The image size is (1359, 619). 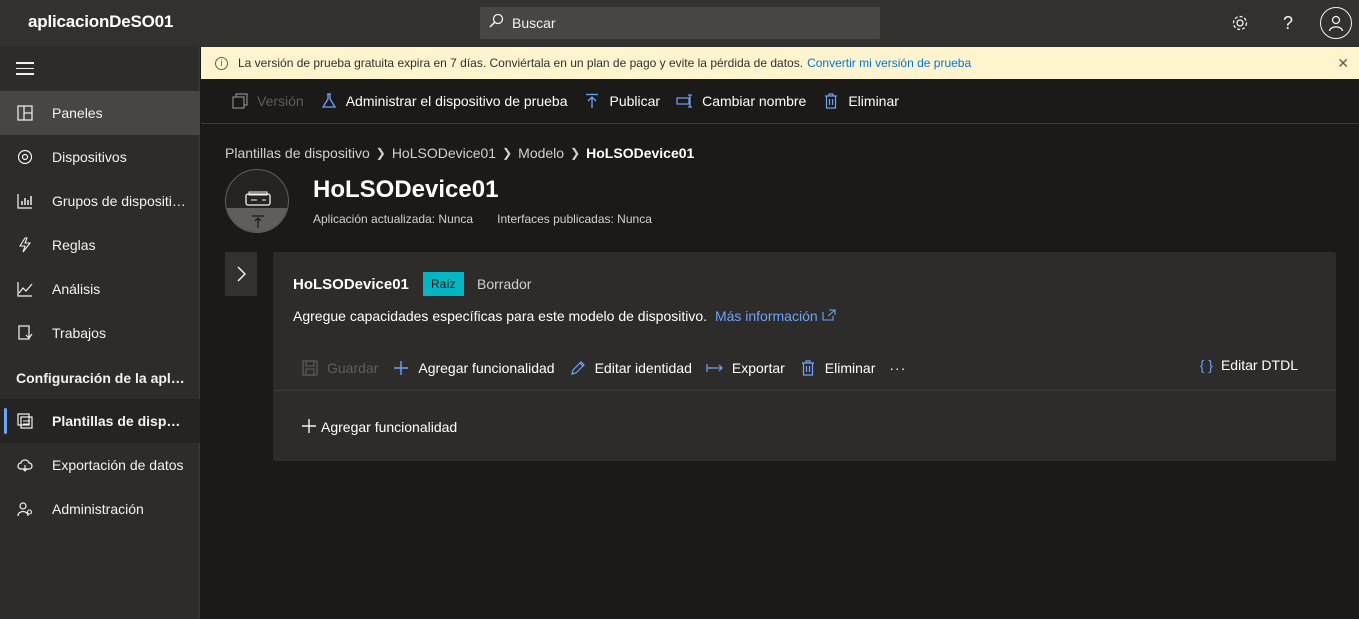 What do you see at coordinates (100, 245) in the screenshot?
I see `sidebar-item-reglas: Reglas` at bounding box center [100, 245].